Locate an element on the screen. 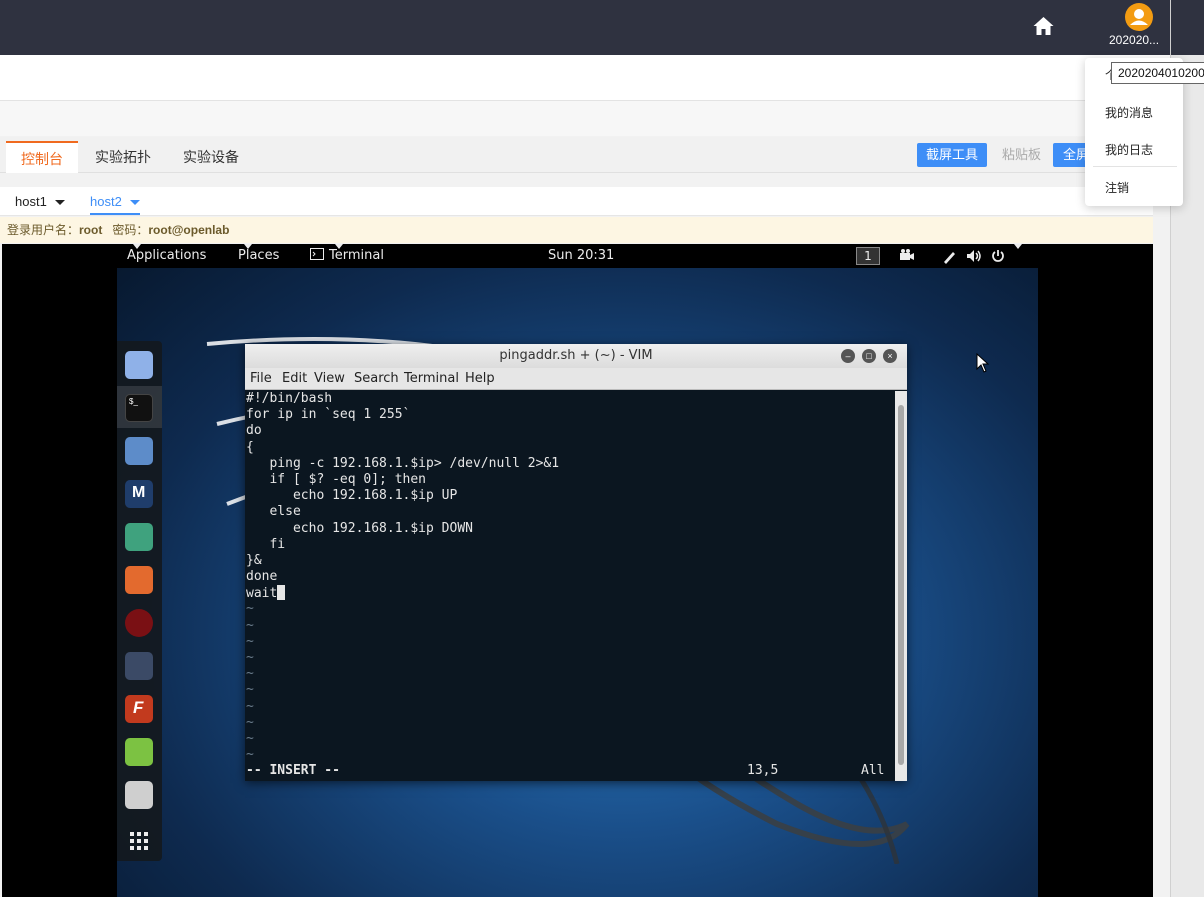 This screenshot has height=897, width=1204. vim-line: echo 192.168.1.$ip DOWN is located at coordinates (359, 528).